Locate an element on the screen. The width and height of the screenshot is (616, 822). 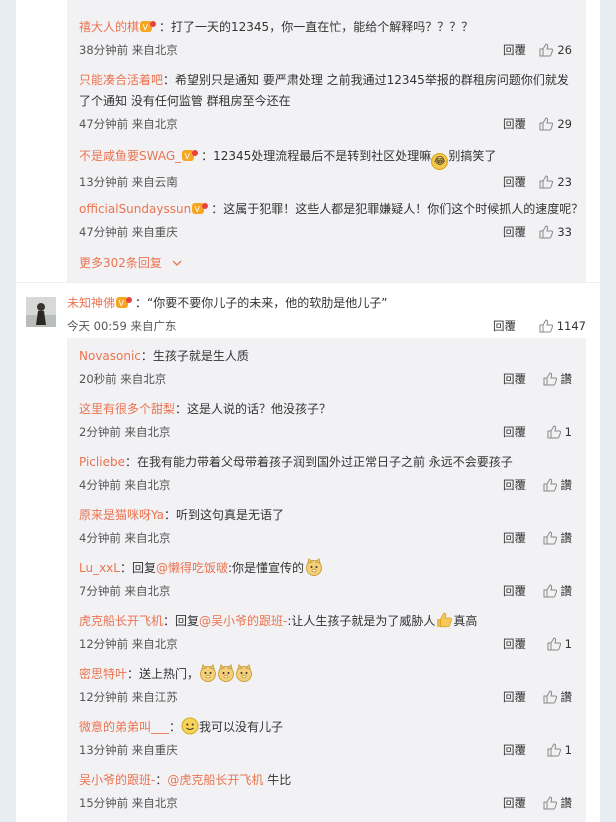
reply-username: Lu_xxL is located at coordinates (99, 568).